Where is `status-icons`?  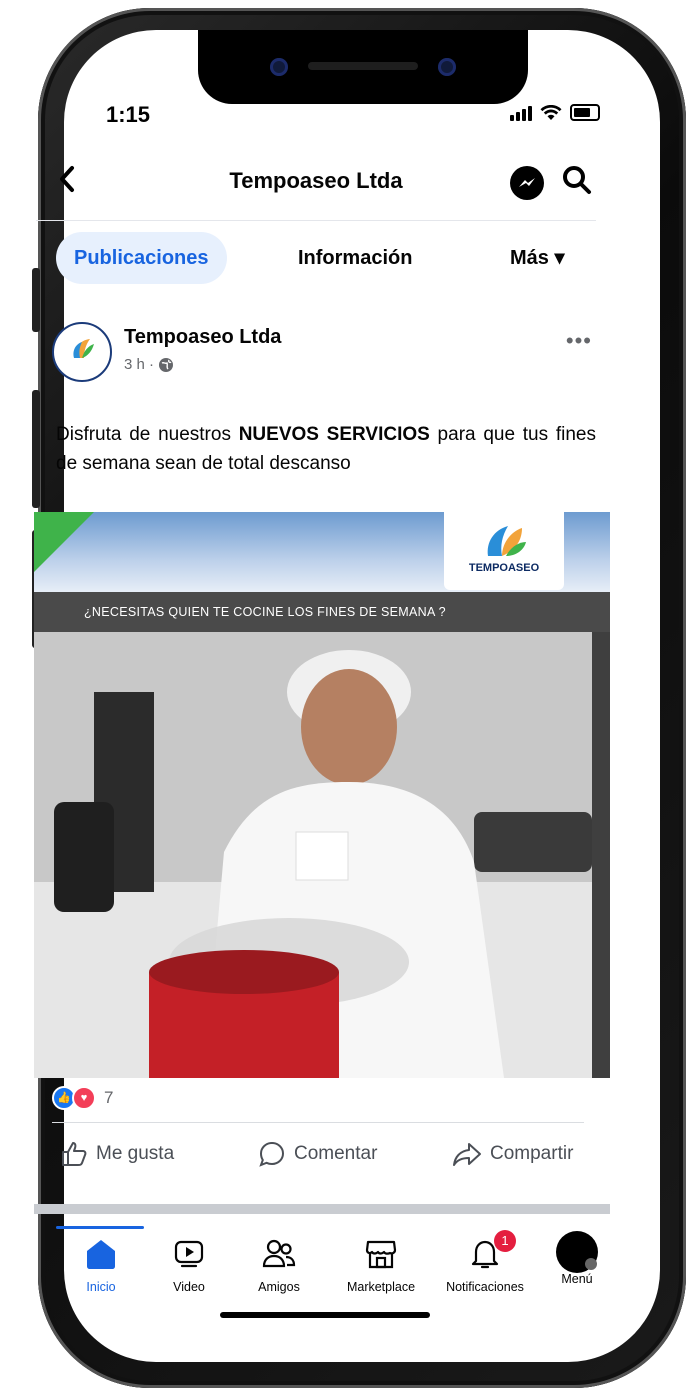 status-icons is located at coordinates (555, 112).